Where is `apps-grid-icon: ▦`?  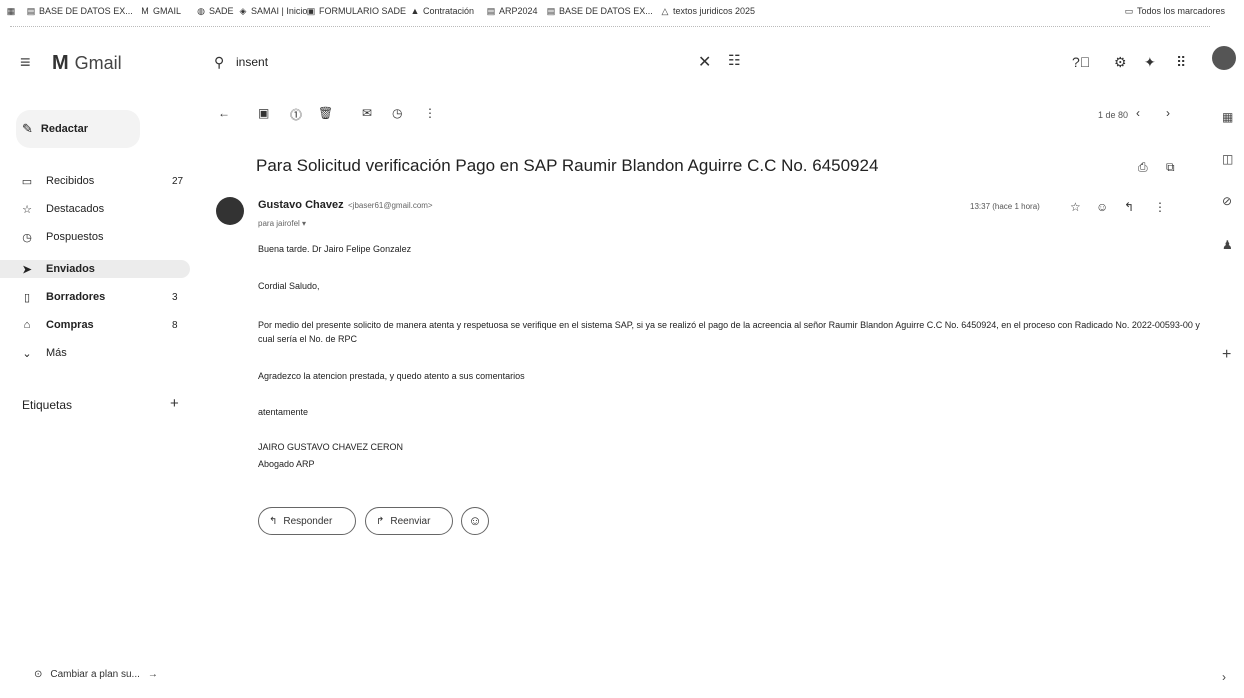
apps-grid-icon: ▦ is located at coordinates (11, 11).